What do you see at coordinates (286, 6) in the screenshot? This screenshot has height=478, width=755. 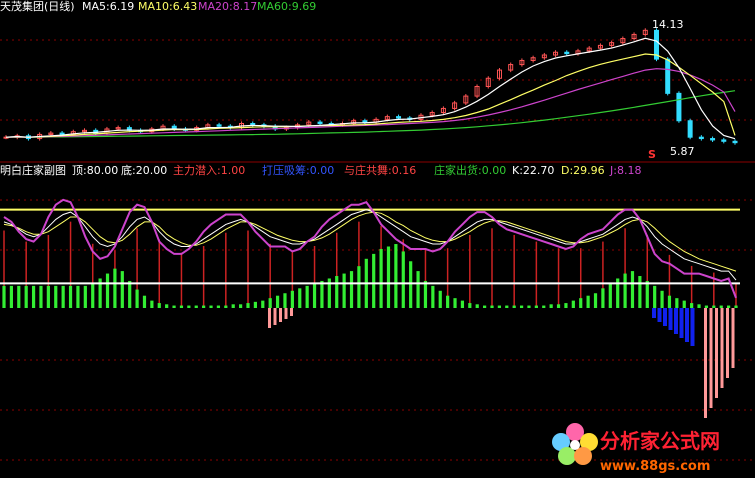 I see `ma60-label: MA60:9.69` at bounding box center [286, 6].